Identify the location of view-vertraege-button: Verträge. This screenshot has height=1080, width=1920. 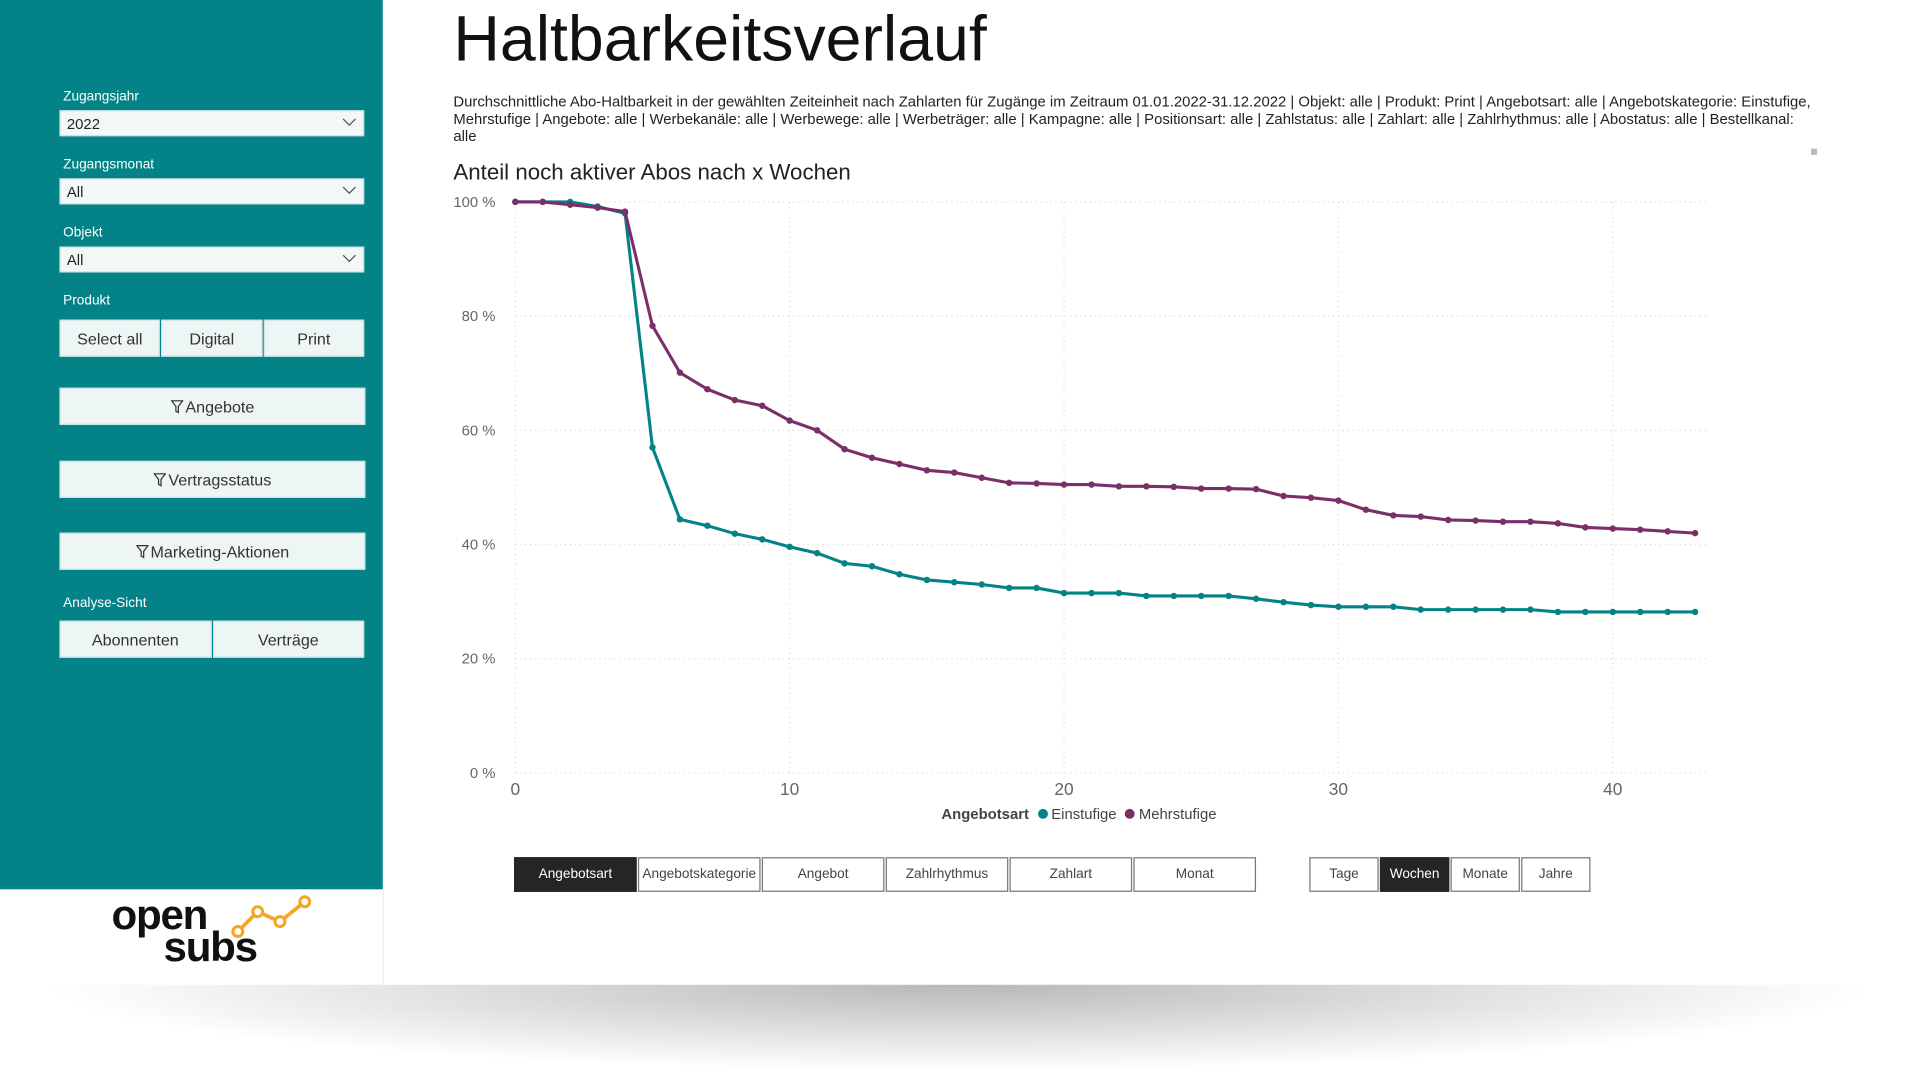
(288, 639).